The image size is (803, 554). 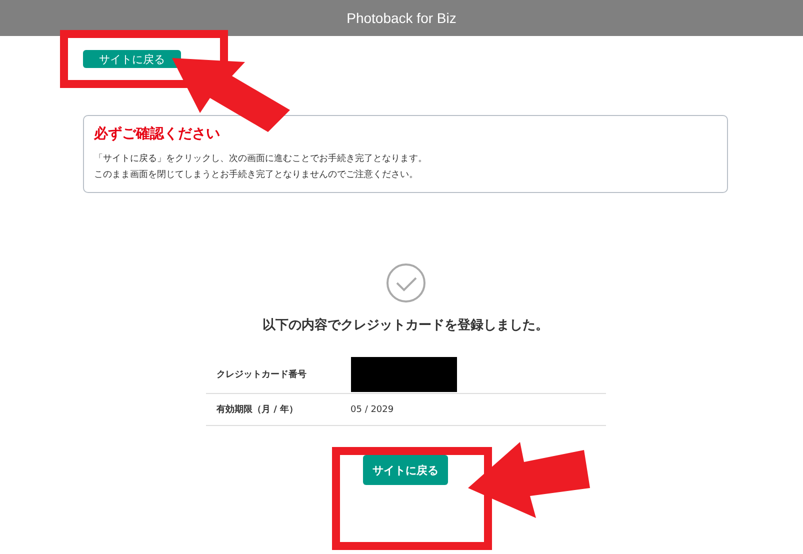 What do you see at coordinates (257, 410) in the screenshot?
I see `detail-label: 有効期限（月 / 年）` at bounding box center [257, 410].